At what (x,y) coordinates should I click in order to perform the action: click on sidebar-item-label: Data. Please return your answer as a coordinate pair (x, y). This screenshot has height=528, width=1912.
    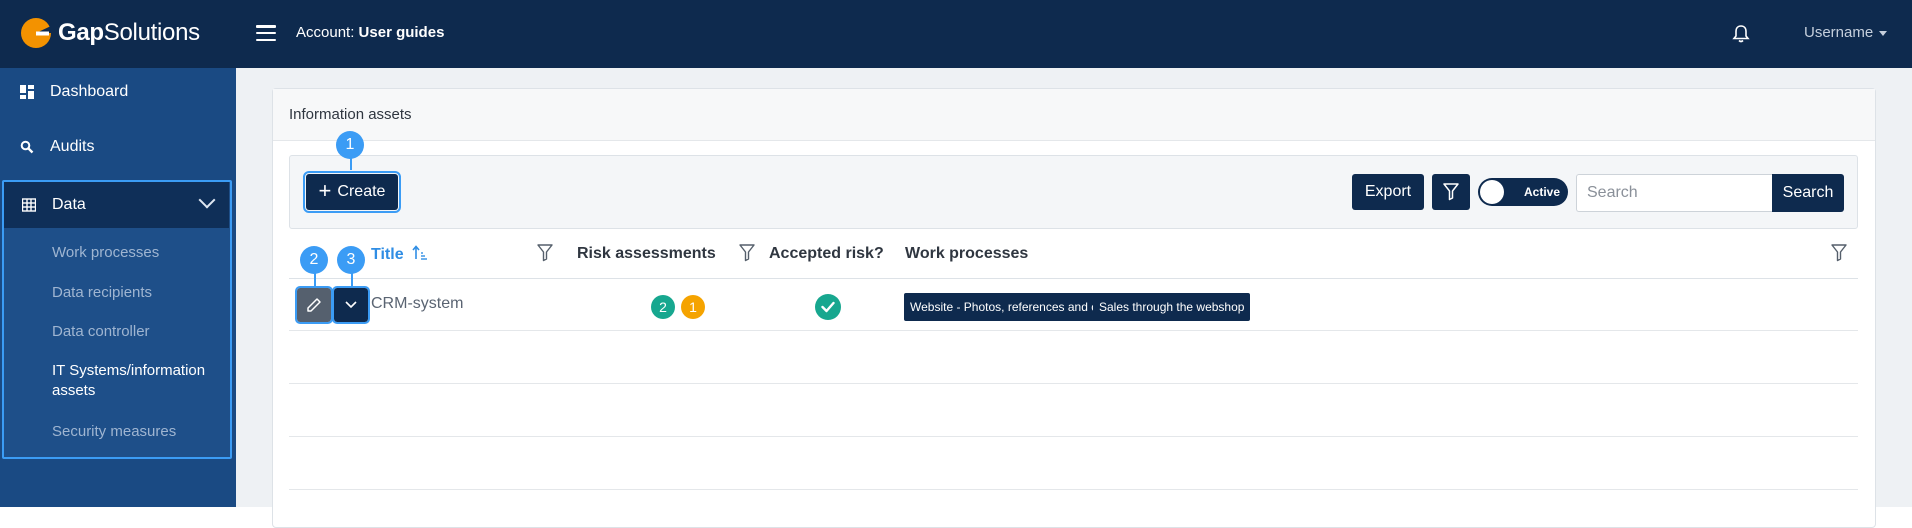
    Looking at the image, I should click on (69, 204).